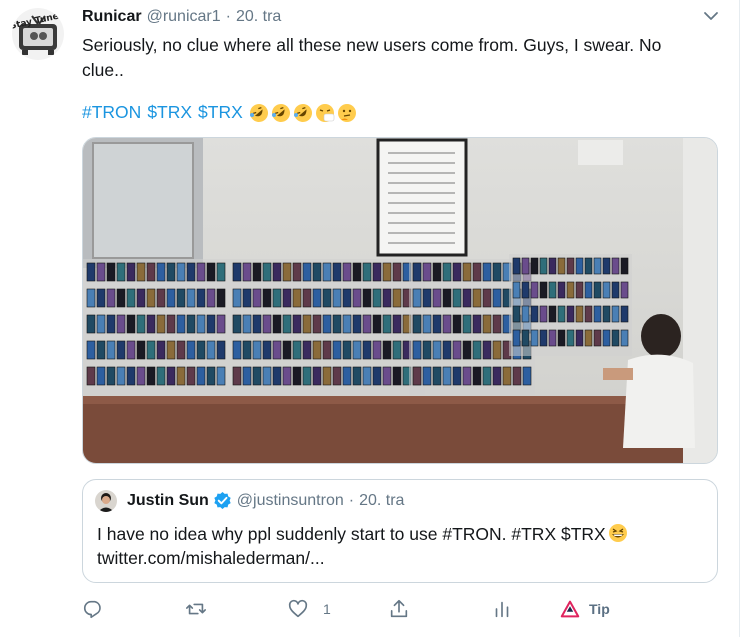  Describe the element at coordinates (222, 500) in the screenshot. I see `verified-badge-icon` at that location.